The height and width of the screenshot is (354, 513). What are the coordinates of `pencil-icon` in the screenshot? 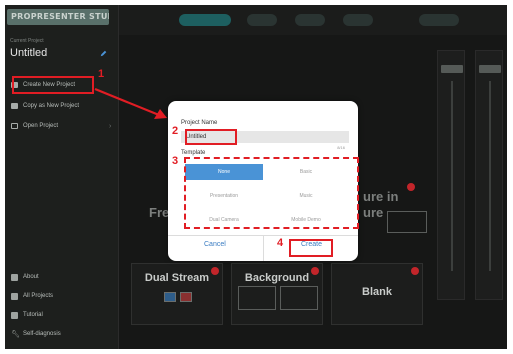 It's located at (103, 53).